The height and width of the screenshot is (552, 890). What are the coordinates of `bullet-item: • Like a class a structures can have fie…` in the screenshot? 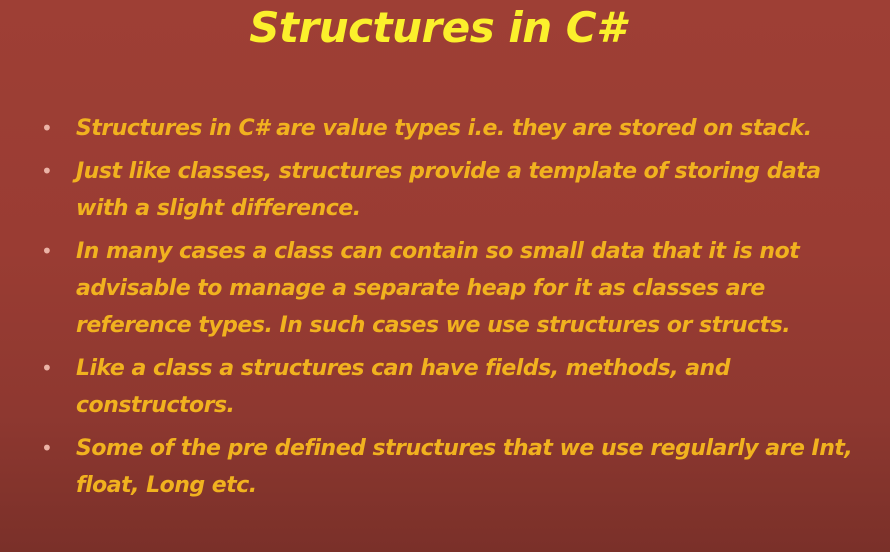 It's located at (455, 387).